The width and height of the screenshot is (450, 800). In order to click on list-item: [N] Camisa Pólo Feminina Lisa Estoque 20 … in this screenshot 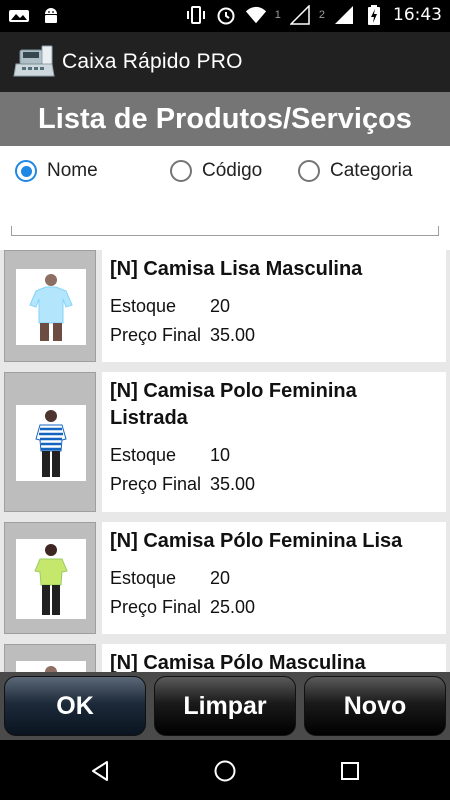, I will do `click(225, 578)`.